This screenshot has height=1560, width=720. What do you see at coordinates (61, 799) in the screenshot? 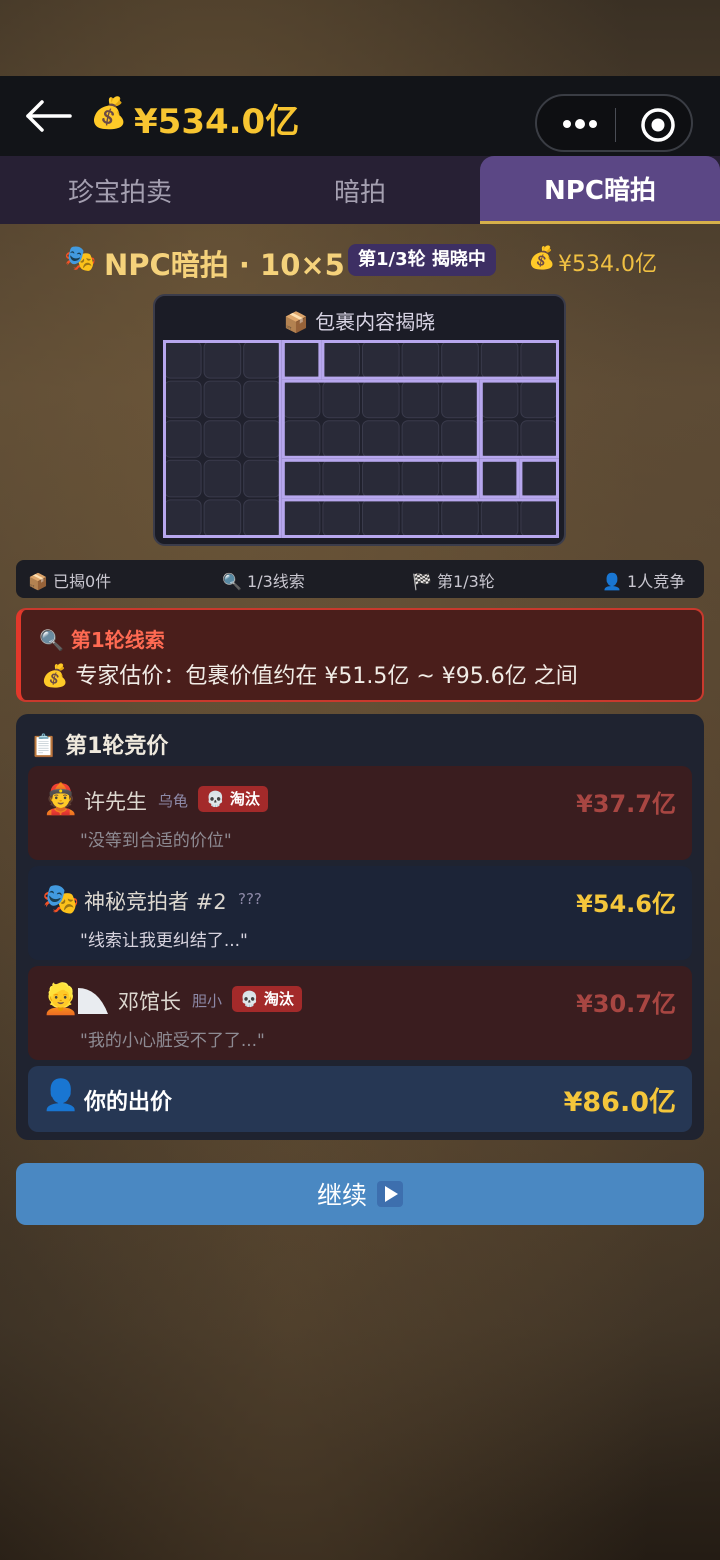
I see `avatar: 👲` at bounding box center [61, 799].